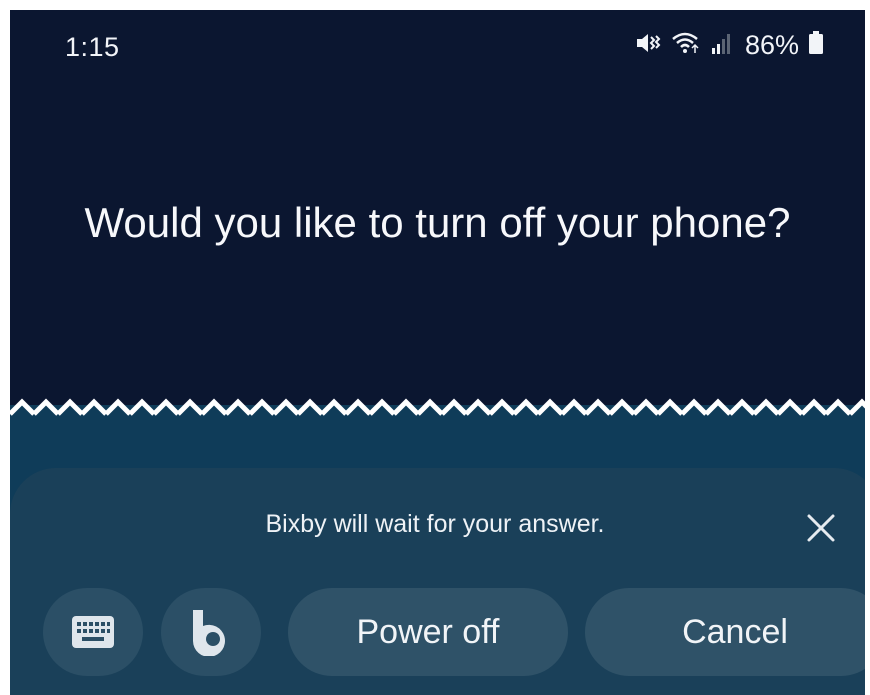 Image resolution: width=870 pixels, height=695 pixels. Describe the element at coordinates (686, 45) in the screenshot. I see `wifi-icon` at that location.